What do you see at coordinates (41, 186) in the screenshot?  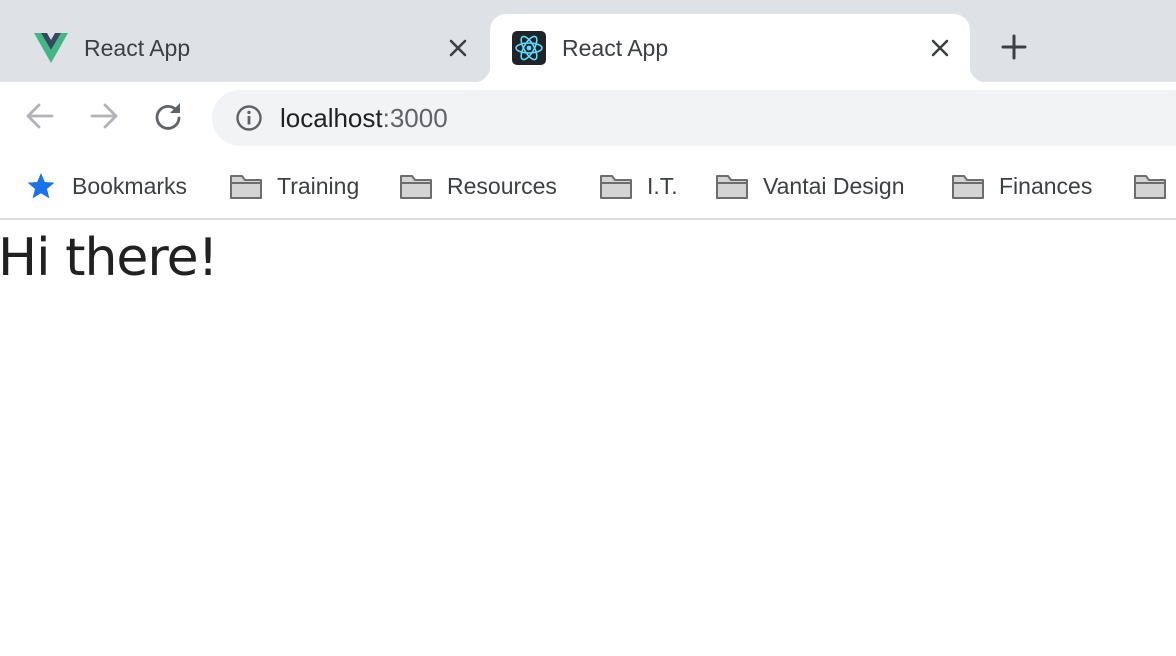 I see `star-icon` at bounding box center [41, 186].